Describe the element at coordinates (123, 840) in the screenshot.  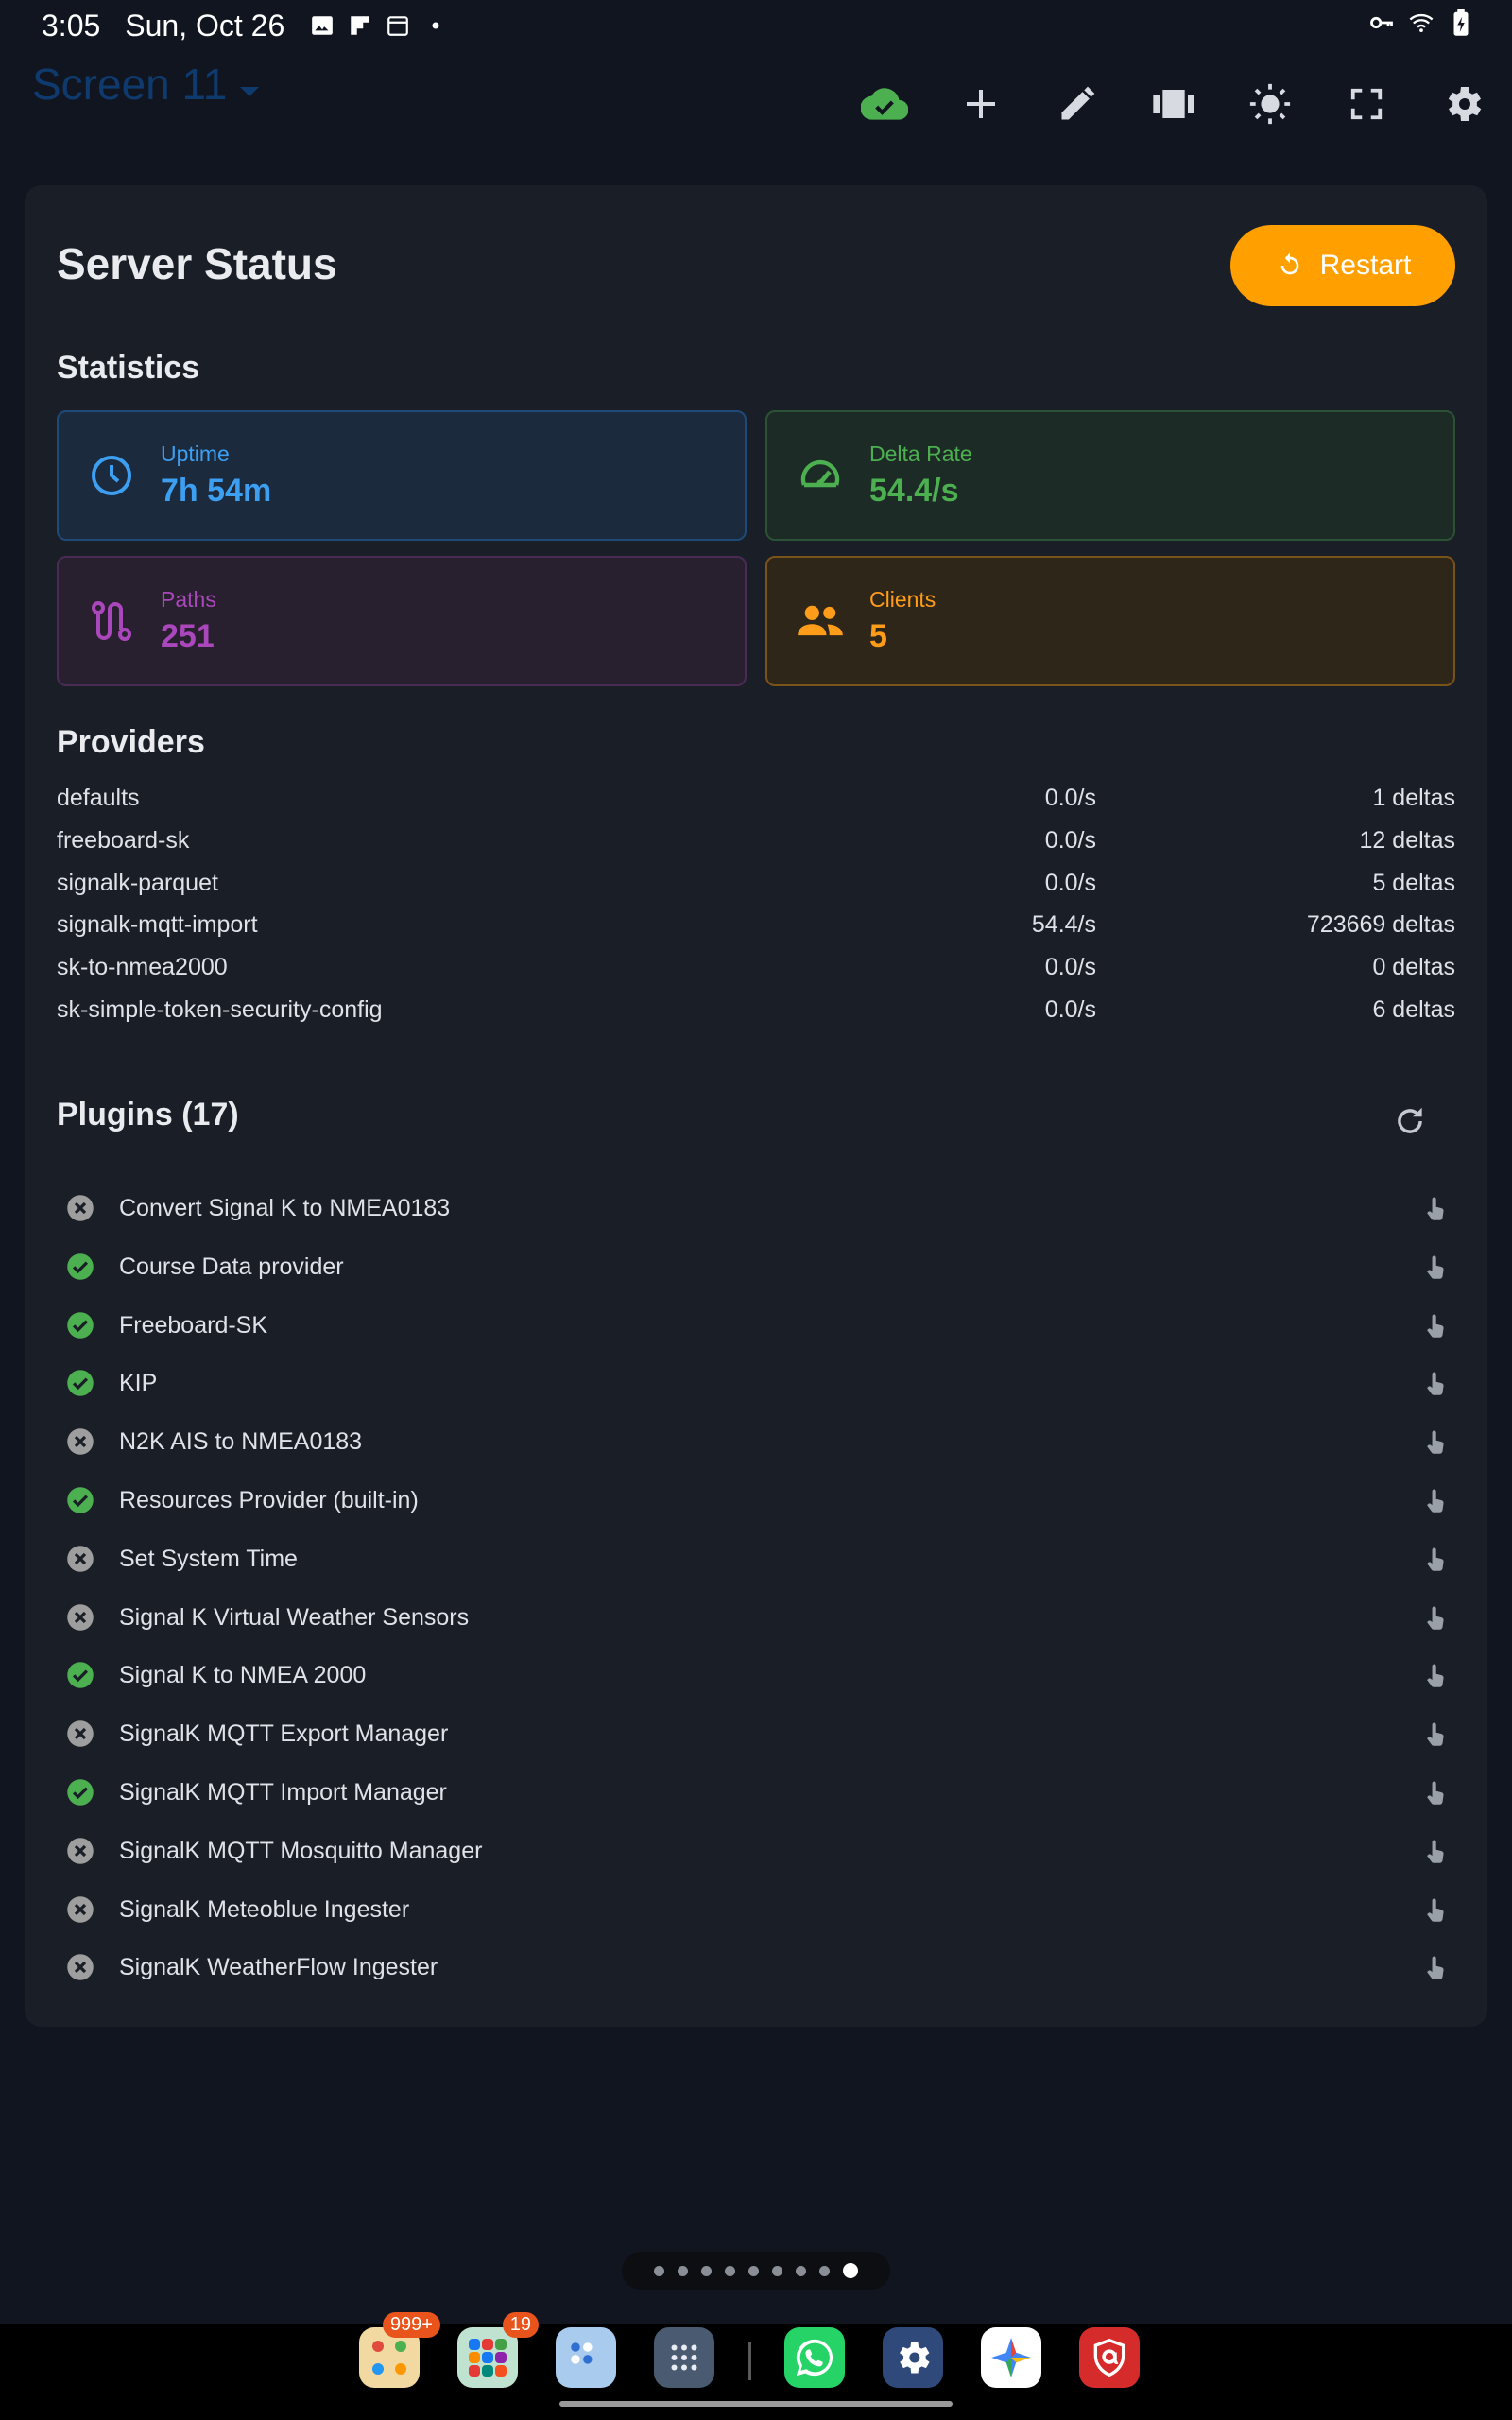
I see `provider-name: freeboard-sk` at that location.